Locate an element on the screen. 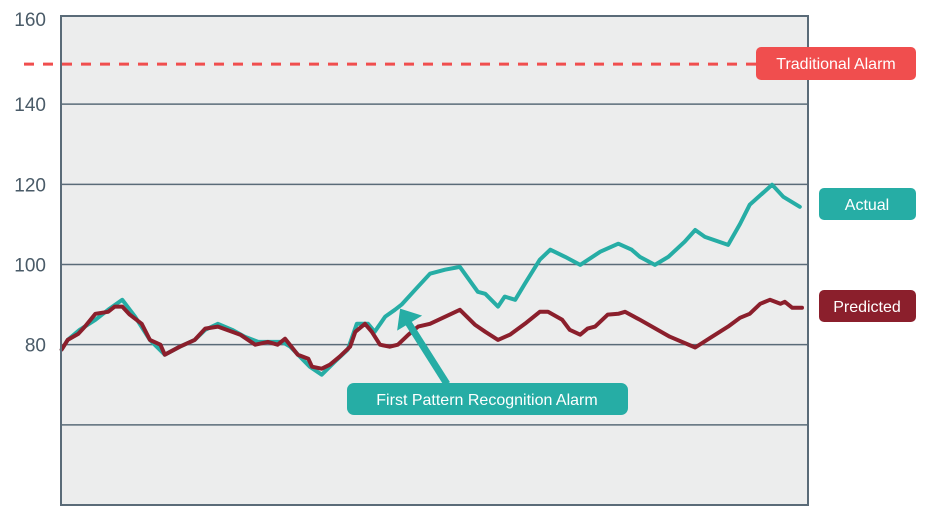  y-tick-label: 140 is located at coordinates (30, 105).